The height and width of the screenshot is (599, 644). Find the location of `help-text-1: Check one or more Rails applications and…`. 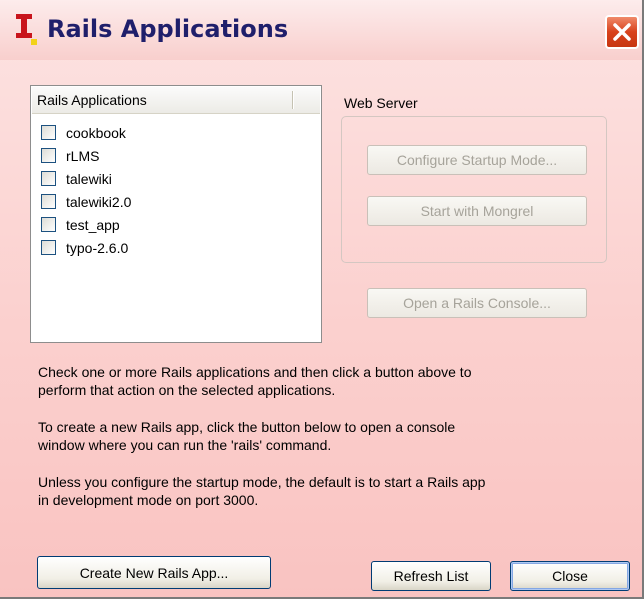

help-text-1: Check one or more Rails applications and… is located at coordinates (255, 372).